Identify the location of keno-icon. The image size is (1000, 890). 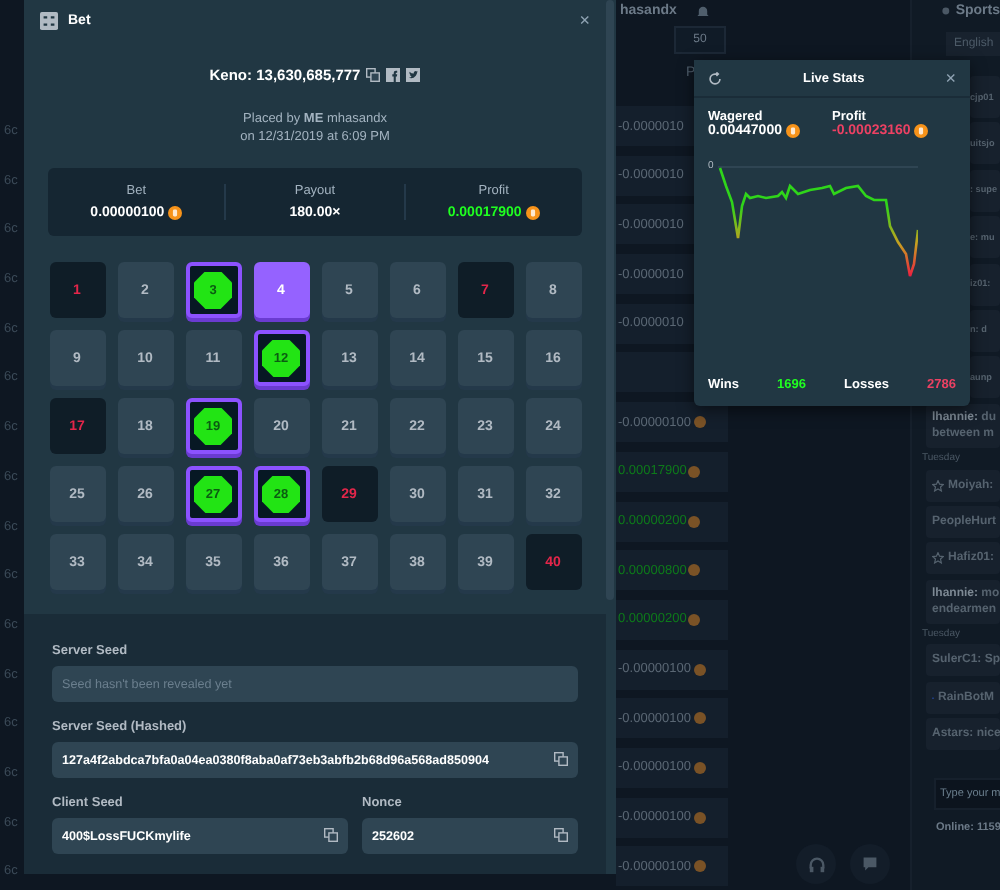
(49, 20).